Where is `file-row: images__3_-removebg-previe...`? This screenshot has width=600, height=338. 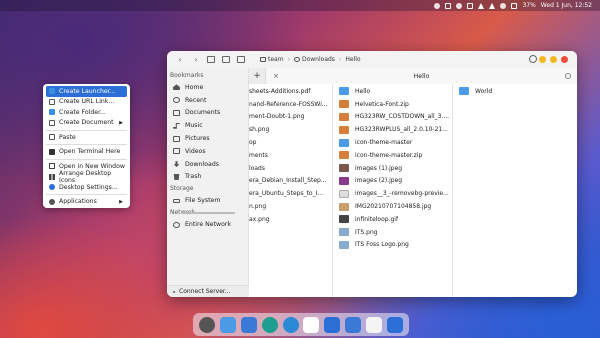 file-row: images__3_-removebg-previe... is located at coordinates (392, 193).